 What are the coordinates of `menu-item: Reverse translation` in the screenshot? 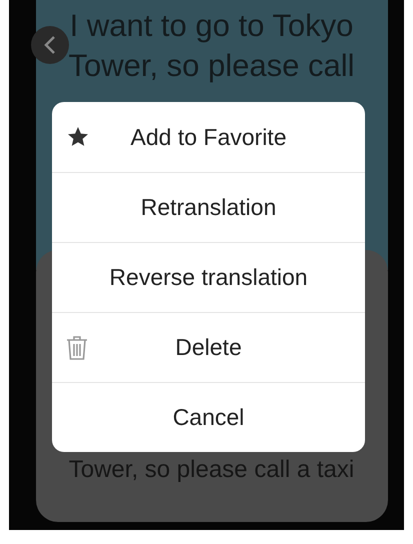 It's located at (208, 277).